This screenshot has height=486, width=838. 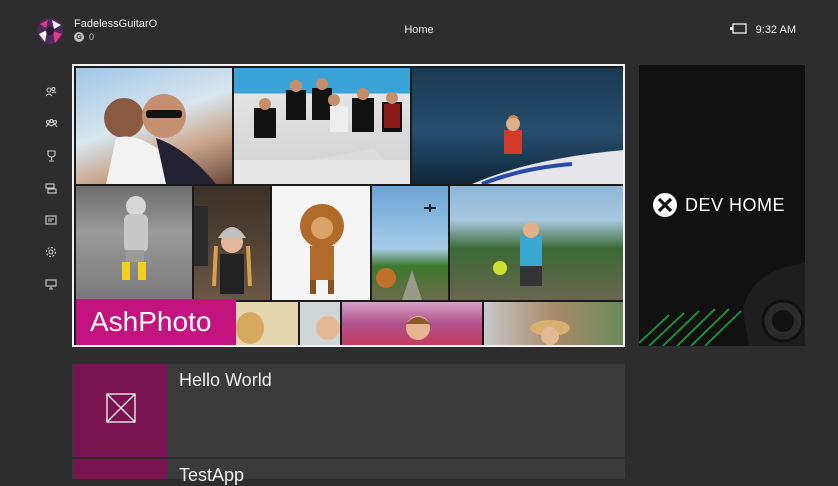 I want to click on photo-tulip-field, so click(x=412, y=323).